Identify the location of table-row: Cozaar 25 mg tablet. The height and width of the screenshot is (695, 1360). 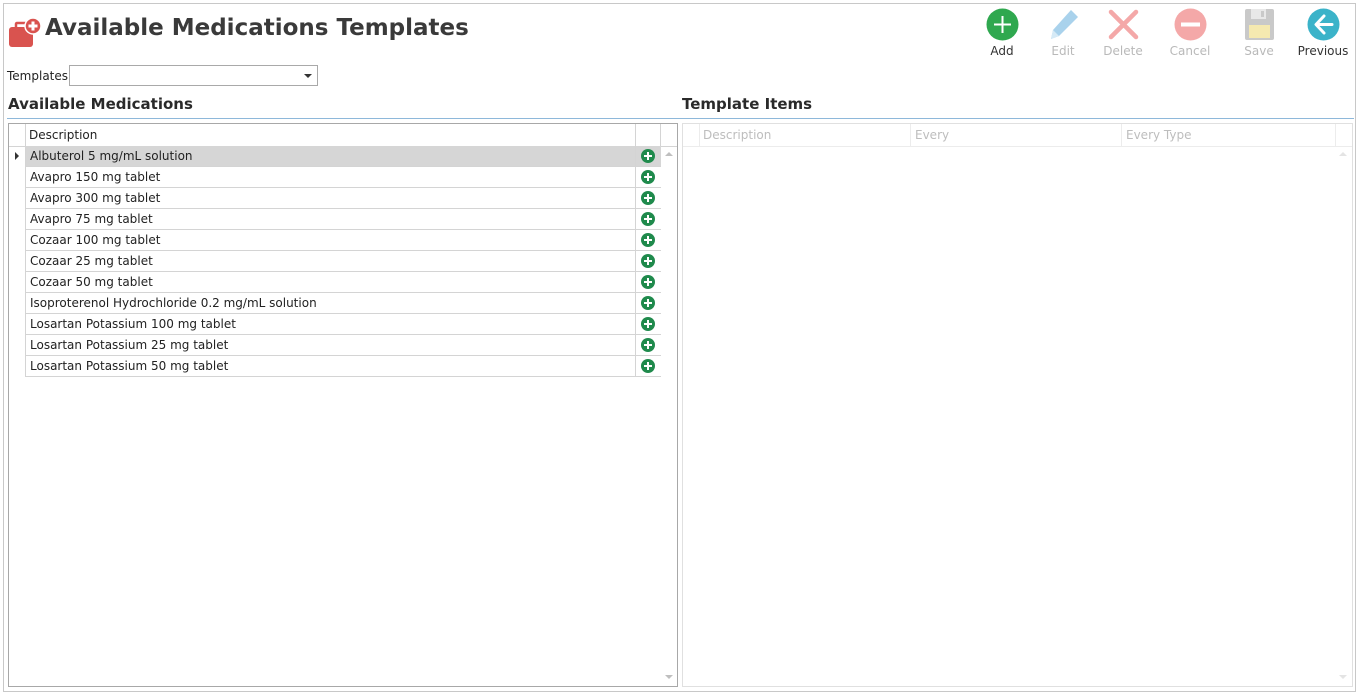
(335, 261).